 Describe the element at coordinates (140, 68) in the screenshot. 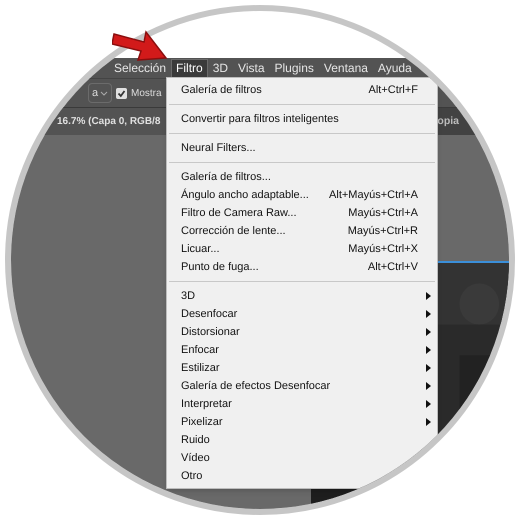

I see `menu-bar-item: Selección` at that location.